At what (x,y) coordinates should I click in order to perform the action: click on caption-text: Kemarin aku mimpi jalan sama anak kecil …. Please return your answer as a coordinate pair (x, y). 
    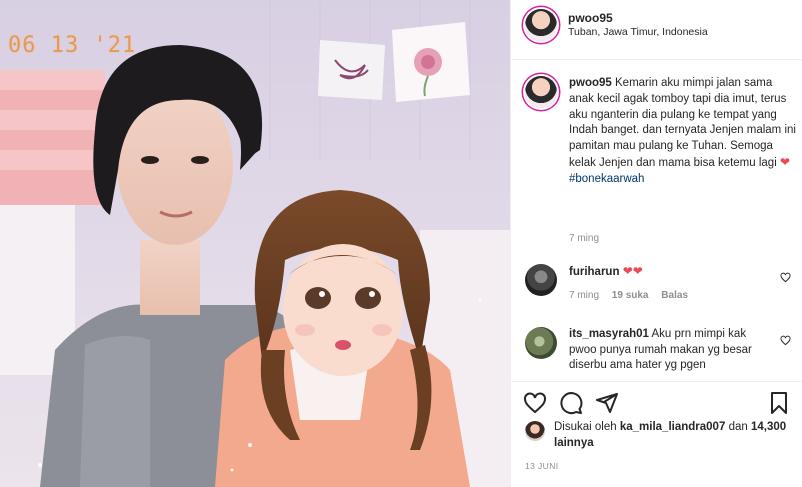
    Looking at the image, I should click on (682, 123).